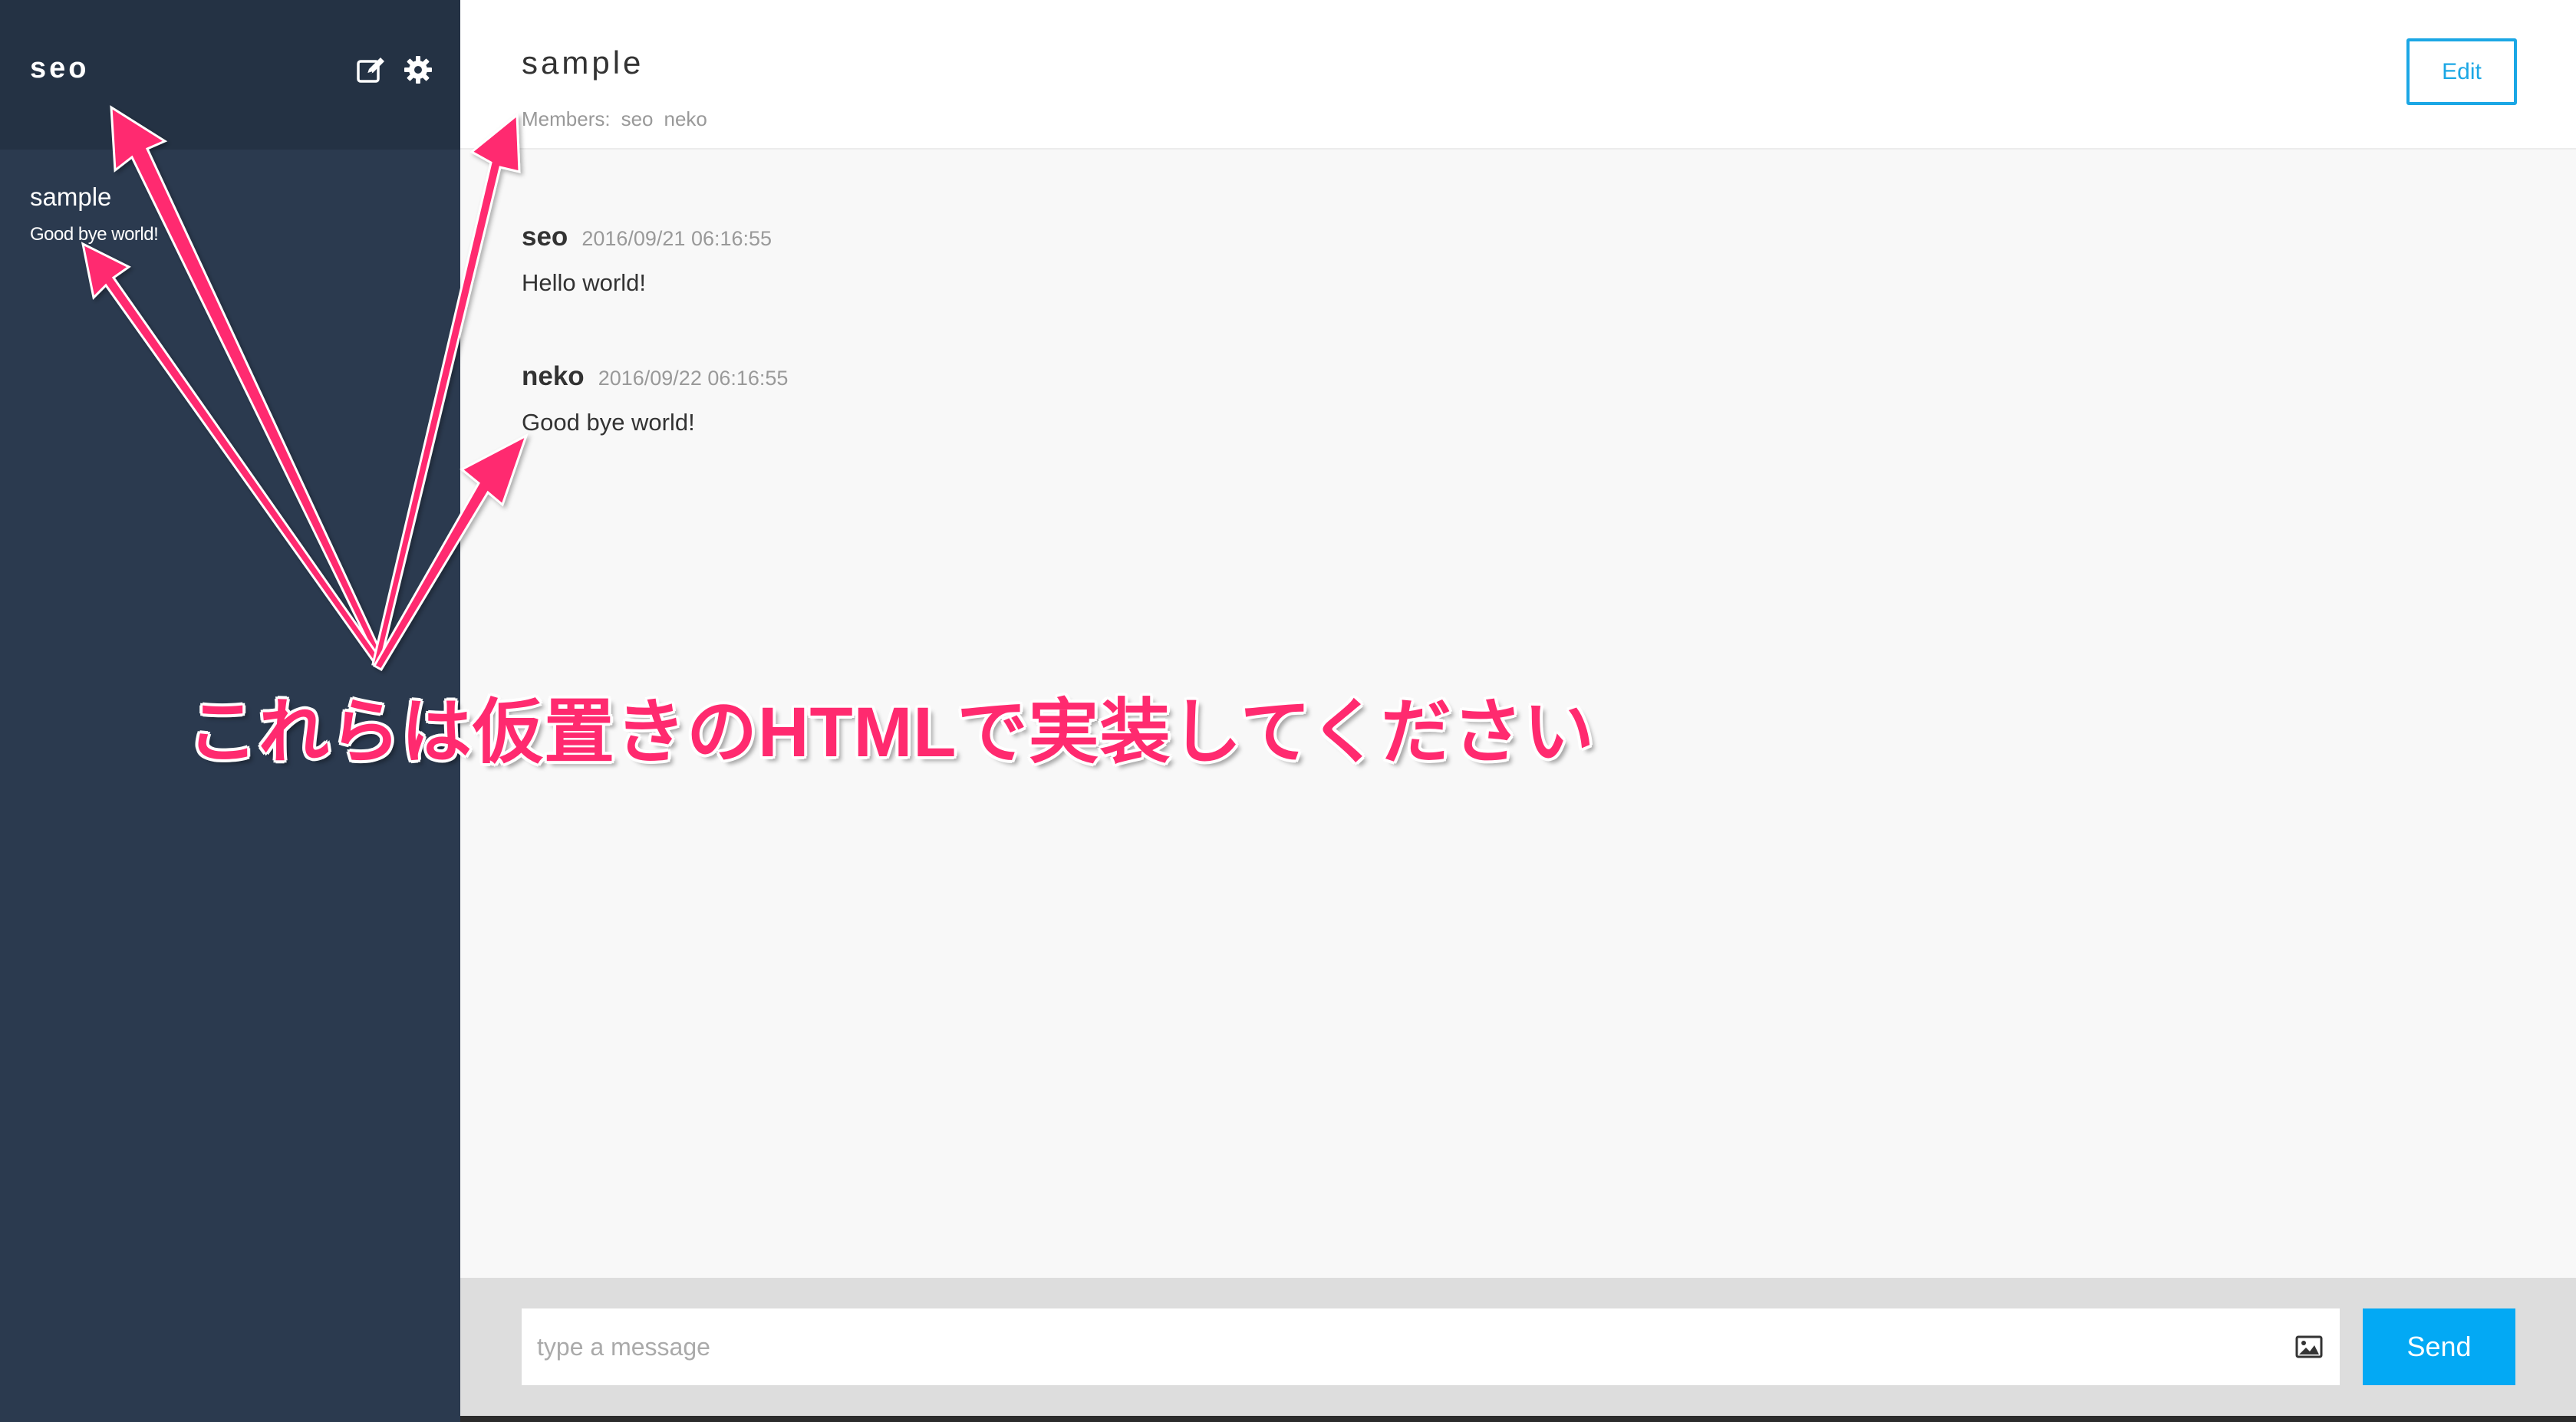  Describe the element at coordinates (394, 69) in the screenshot. I see `sidebar-actions` at that location.